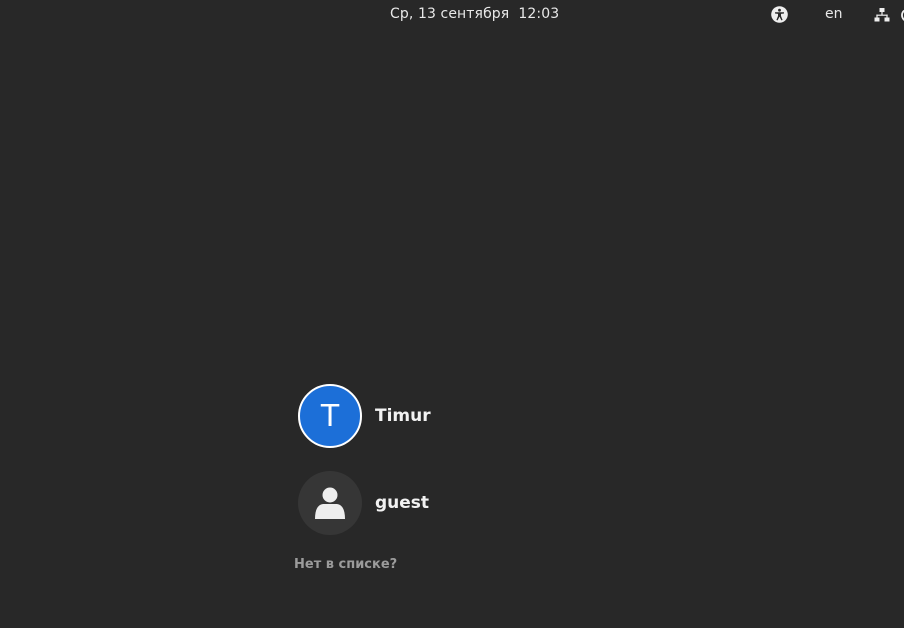 This screenshot has height=628, width=904. What do you see at coordinates (345, 564) in the screenshot?
I see `not-listed-link: Нет в списке?` at bounding box center [345, 564].